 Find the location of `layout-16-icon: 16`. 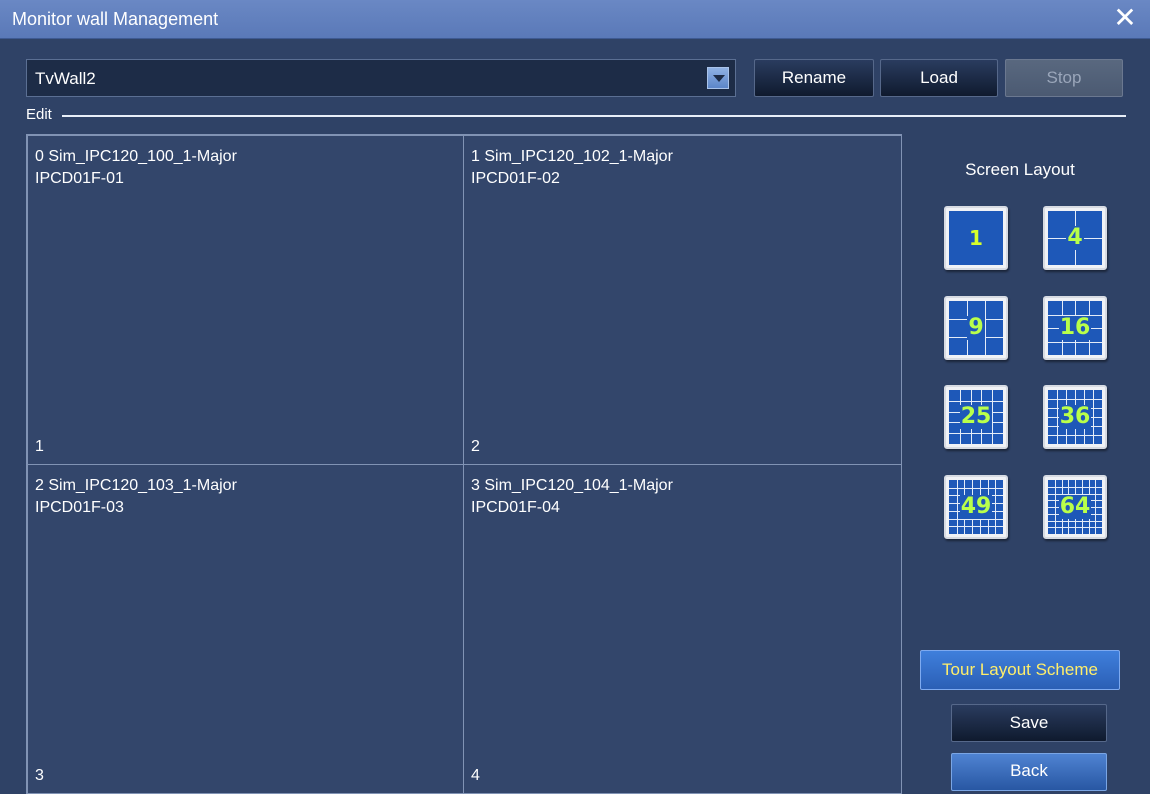

layout-16-icon: 16 is located at coordinates (1075, 328).